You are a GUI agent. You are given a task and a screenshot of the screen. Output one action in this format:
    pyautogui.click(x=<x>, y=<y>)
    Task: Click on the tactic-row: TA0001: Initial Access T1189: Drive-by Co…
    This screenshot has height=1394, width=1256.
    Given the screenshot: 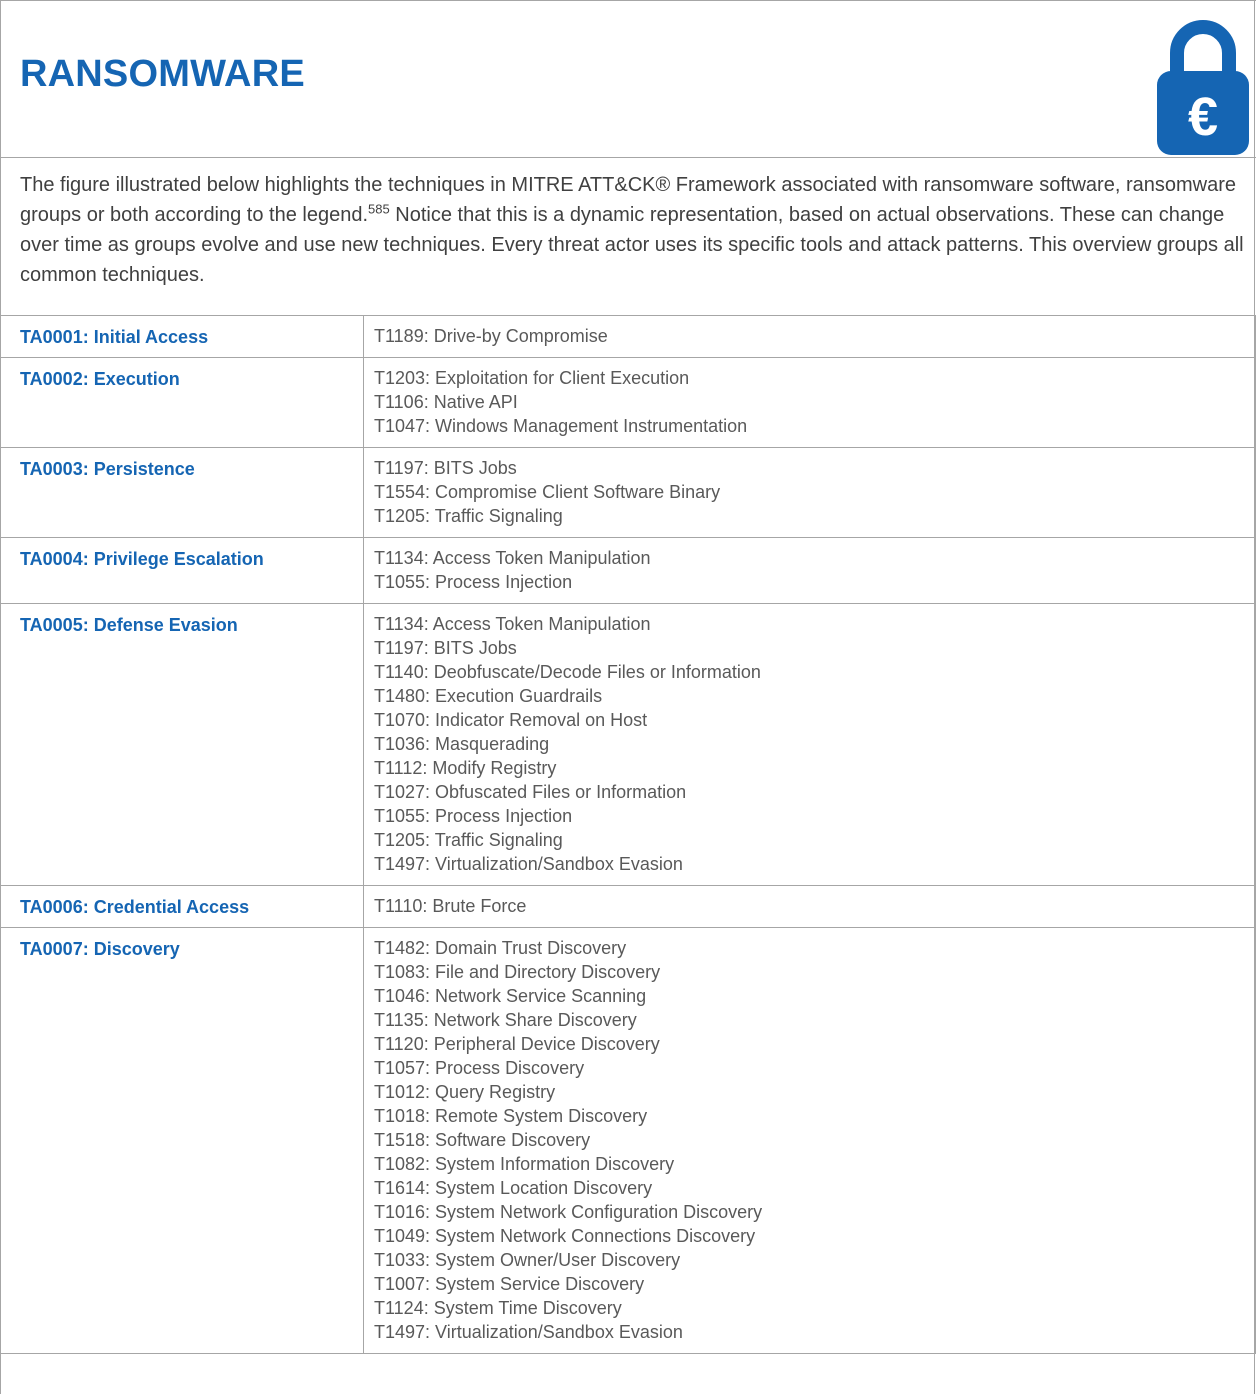 What is the action you would take?
    pyautogui.click(x=628, y=336)
    